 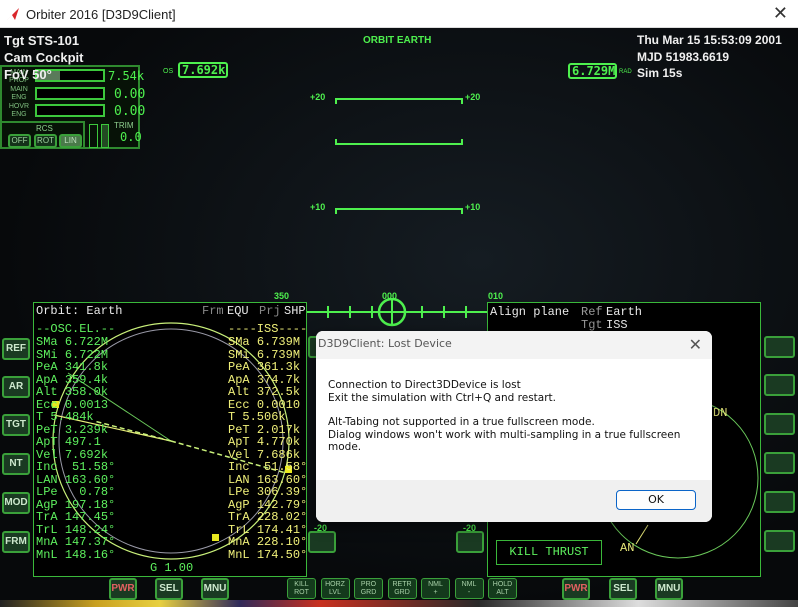 I want to click on nav-mode-button: KILL ROT, so click(x=301, y=588).